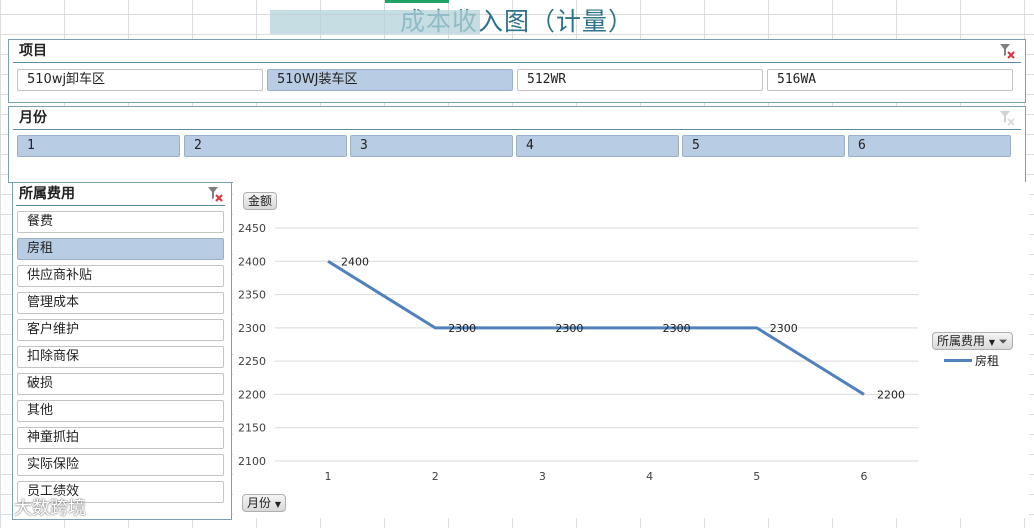  I want to click on filter-icon: ⏷, so click(1003, 341).